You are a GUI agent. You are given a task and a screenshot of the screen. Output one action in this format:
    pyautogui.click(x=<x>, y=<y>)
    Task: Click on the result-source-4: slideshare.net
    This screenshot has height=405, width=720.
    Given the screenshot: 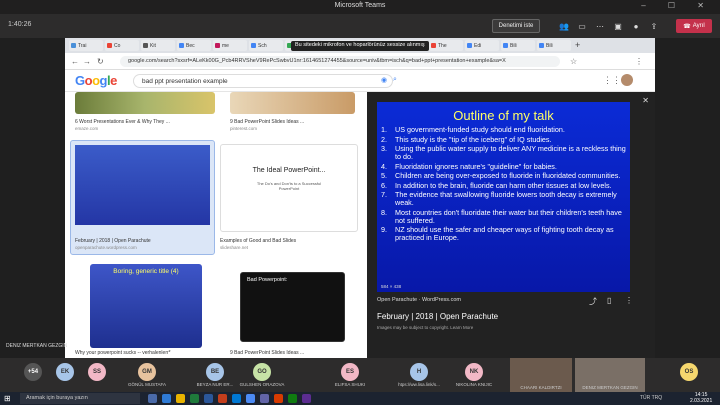 What is the action you would take?
    pyautogui.click(x=234, y=247)
    